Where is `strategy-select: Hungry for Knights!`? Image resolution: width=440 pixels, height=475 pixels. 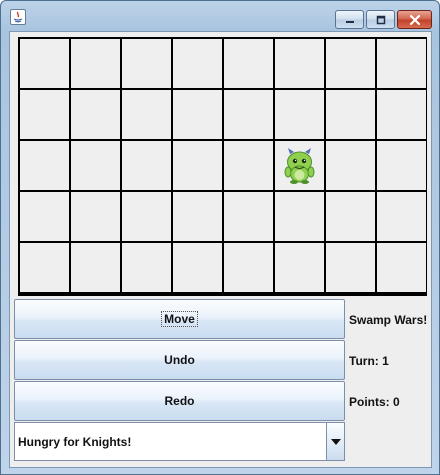 strategy-select: Hungry for Knights! is located at coordinates (179, 441).